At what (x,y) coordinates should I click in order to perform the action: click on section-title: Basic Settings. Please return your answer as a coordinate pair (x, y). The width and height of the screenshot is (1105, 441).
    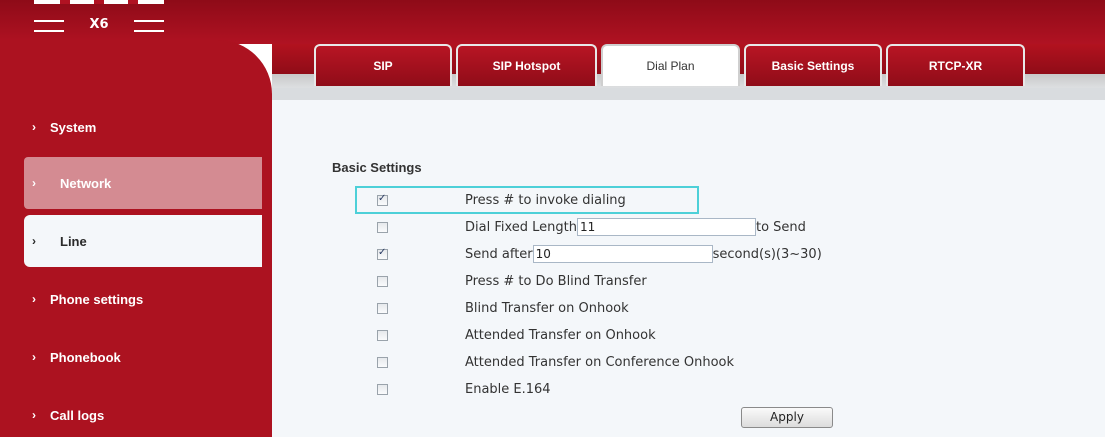
    Looking at the image, I should click on (377, 167).